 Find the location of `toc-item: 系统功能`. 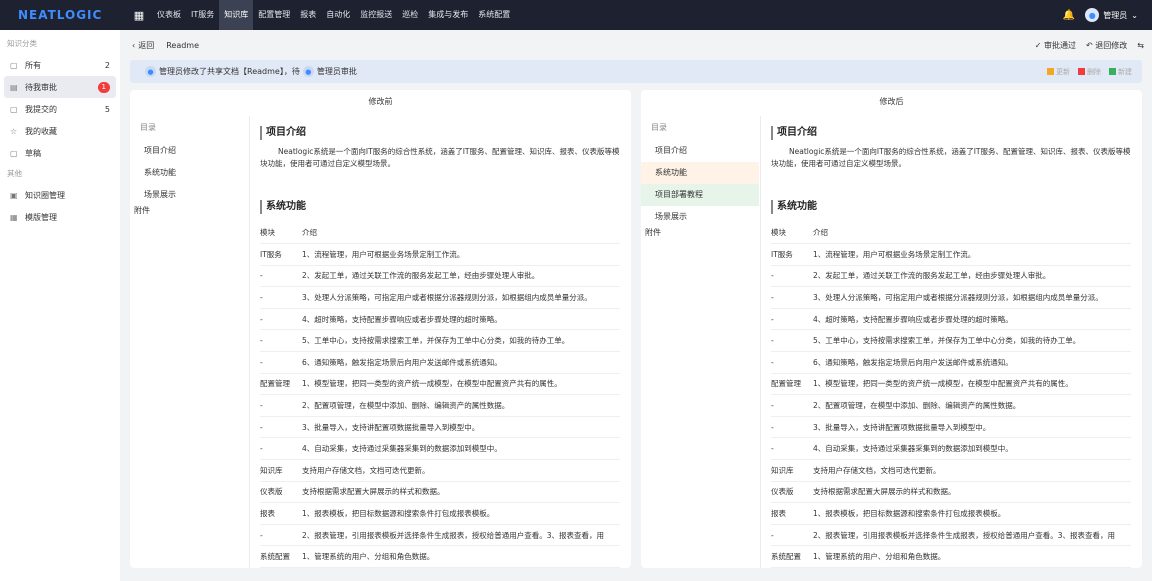

toc-item: 系统功能 is located at coordinates (189, 173).